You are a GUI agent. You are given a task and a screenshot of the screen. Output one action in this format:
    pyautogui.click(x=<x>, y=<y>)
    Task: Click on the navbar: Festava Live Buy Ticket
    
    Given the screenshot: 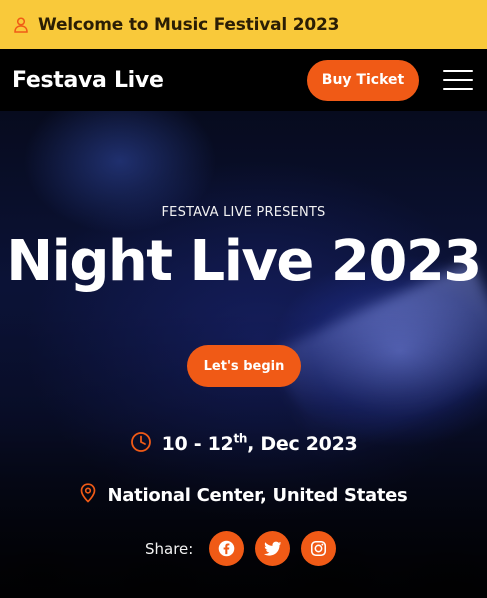 What is the action you would take?
    pyautogui.click(x=243, y=80)
    